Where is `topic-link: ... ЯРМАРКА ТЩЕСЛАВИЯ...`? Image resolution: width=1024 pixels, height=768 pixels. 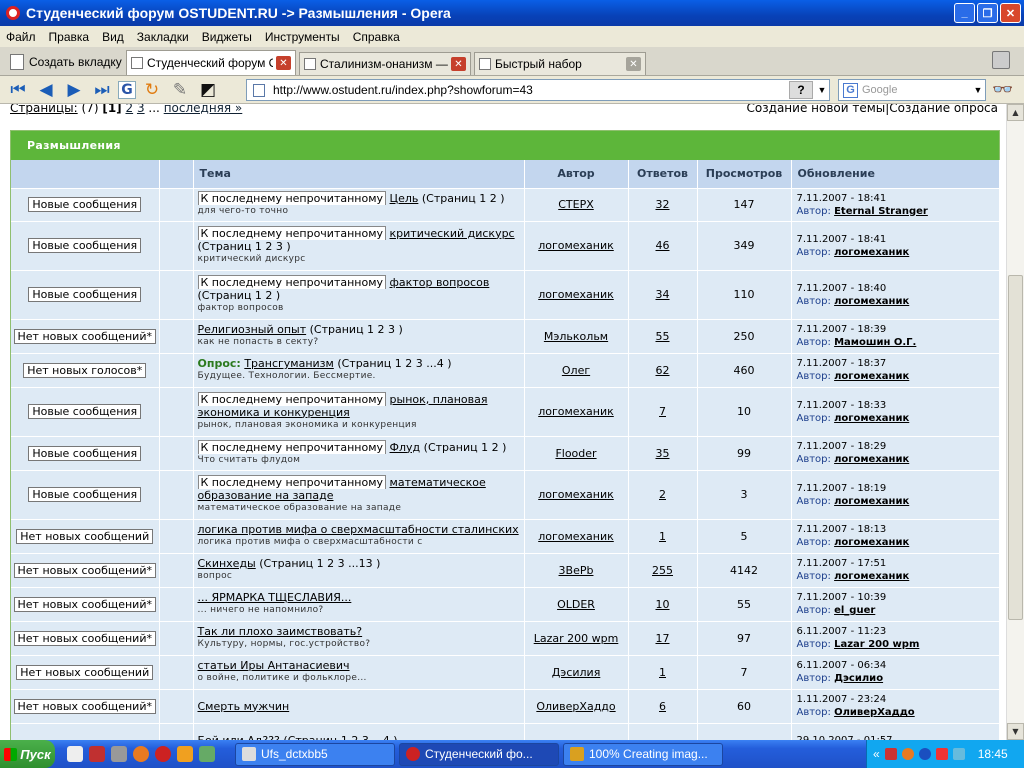 topic-link: ... ЯРМАРКА ТЩЕСЛАВИЯ... is located at coordinates (275, 597).